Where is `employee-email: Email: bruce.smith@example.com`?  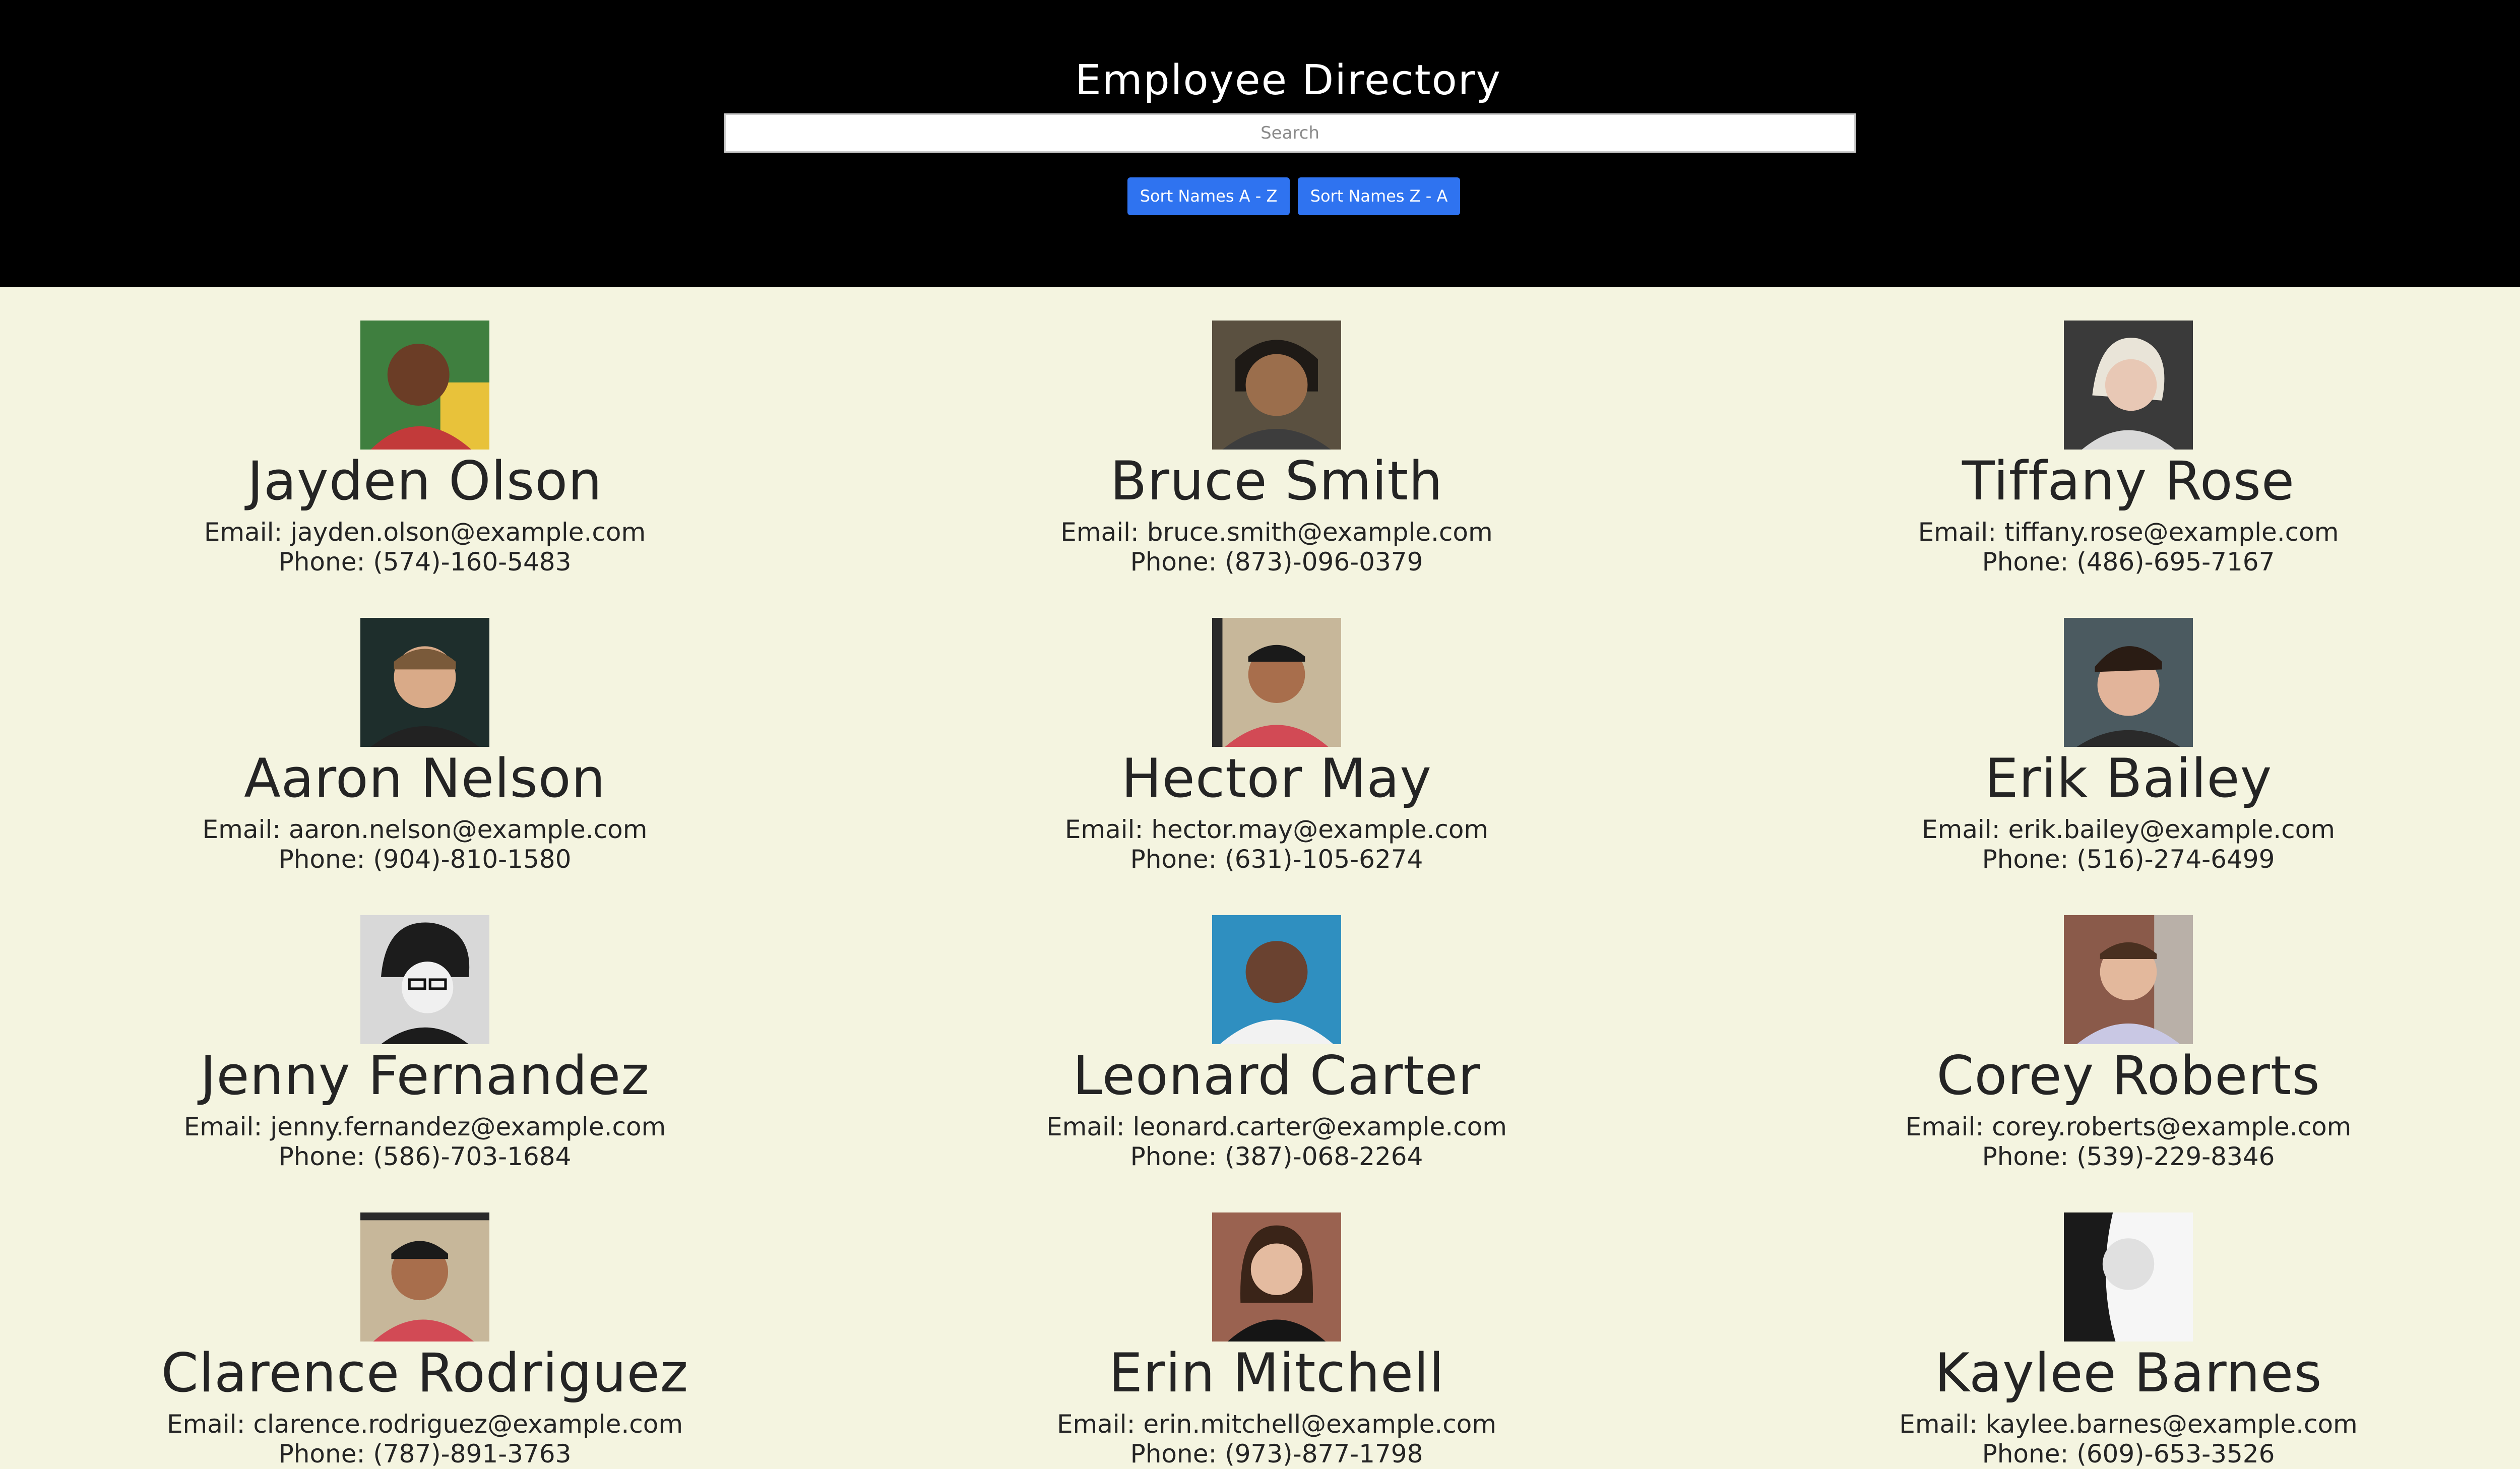 employee-email: Email: bruce.smith@example.com is located at coordinates (1276, 532).